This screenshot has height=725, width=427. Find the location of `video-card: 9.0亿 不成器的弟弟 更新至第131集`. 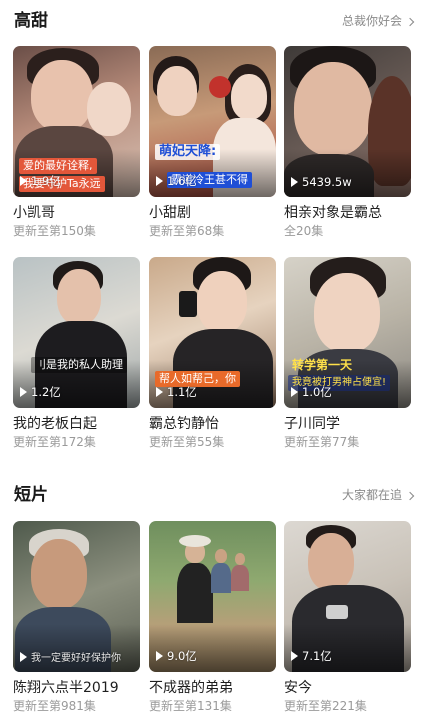

video-card: 9.0亿 不成器的弟弟 更新至第131集 is located at coordinates (212, 617).